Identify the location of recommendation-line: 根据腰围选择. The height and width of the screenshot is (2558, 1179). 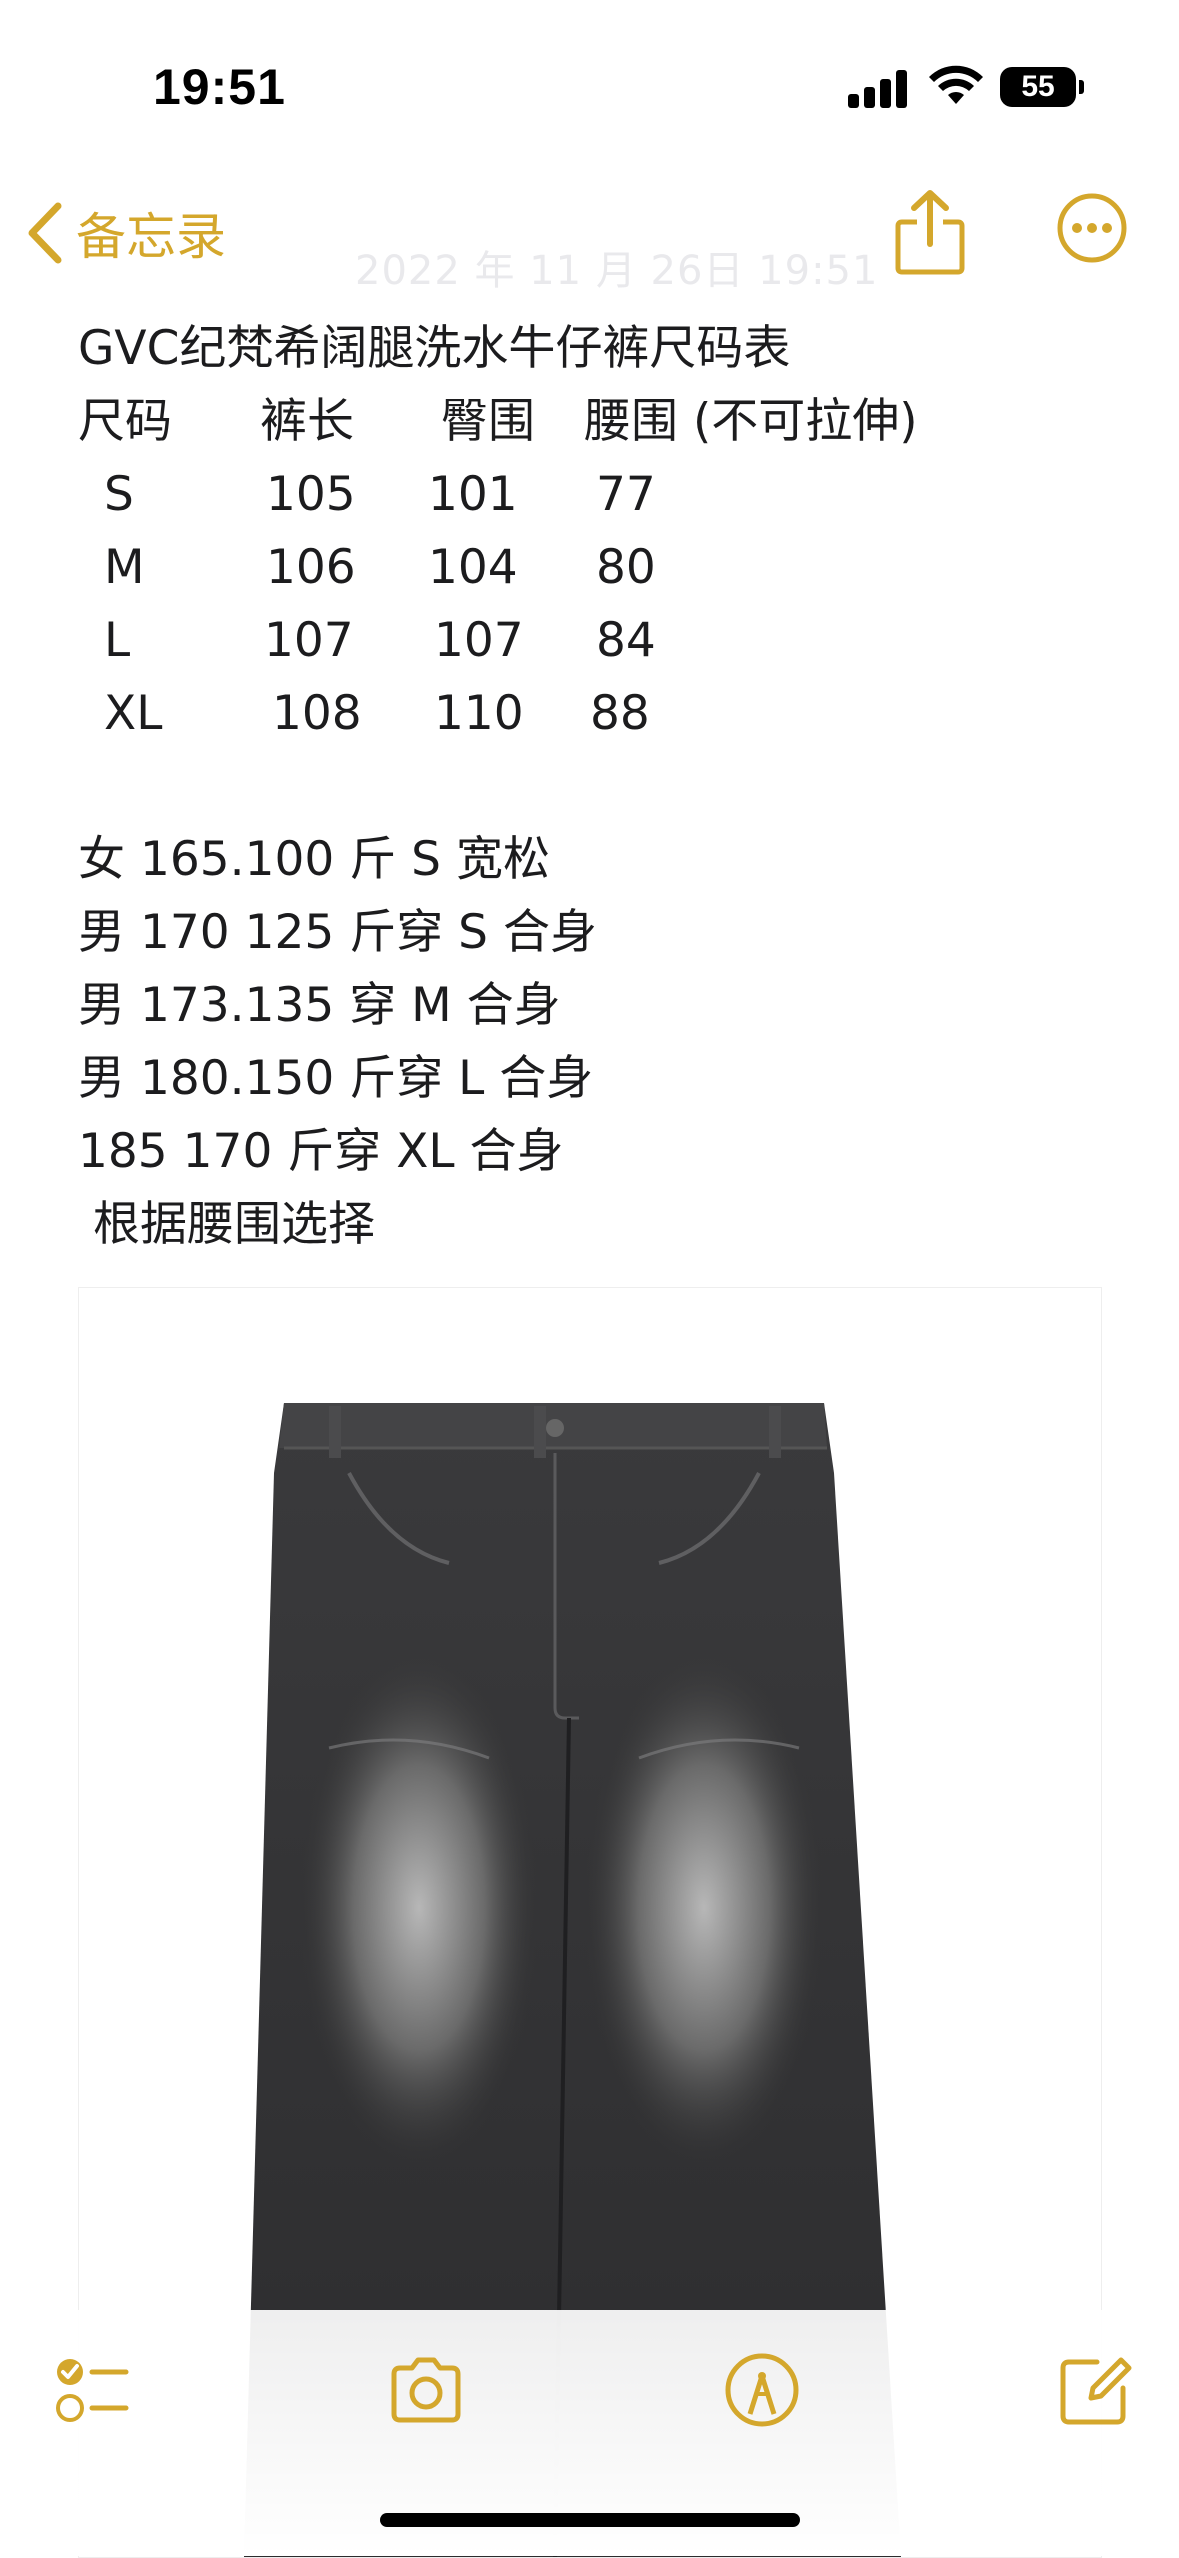
(226, 1224).